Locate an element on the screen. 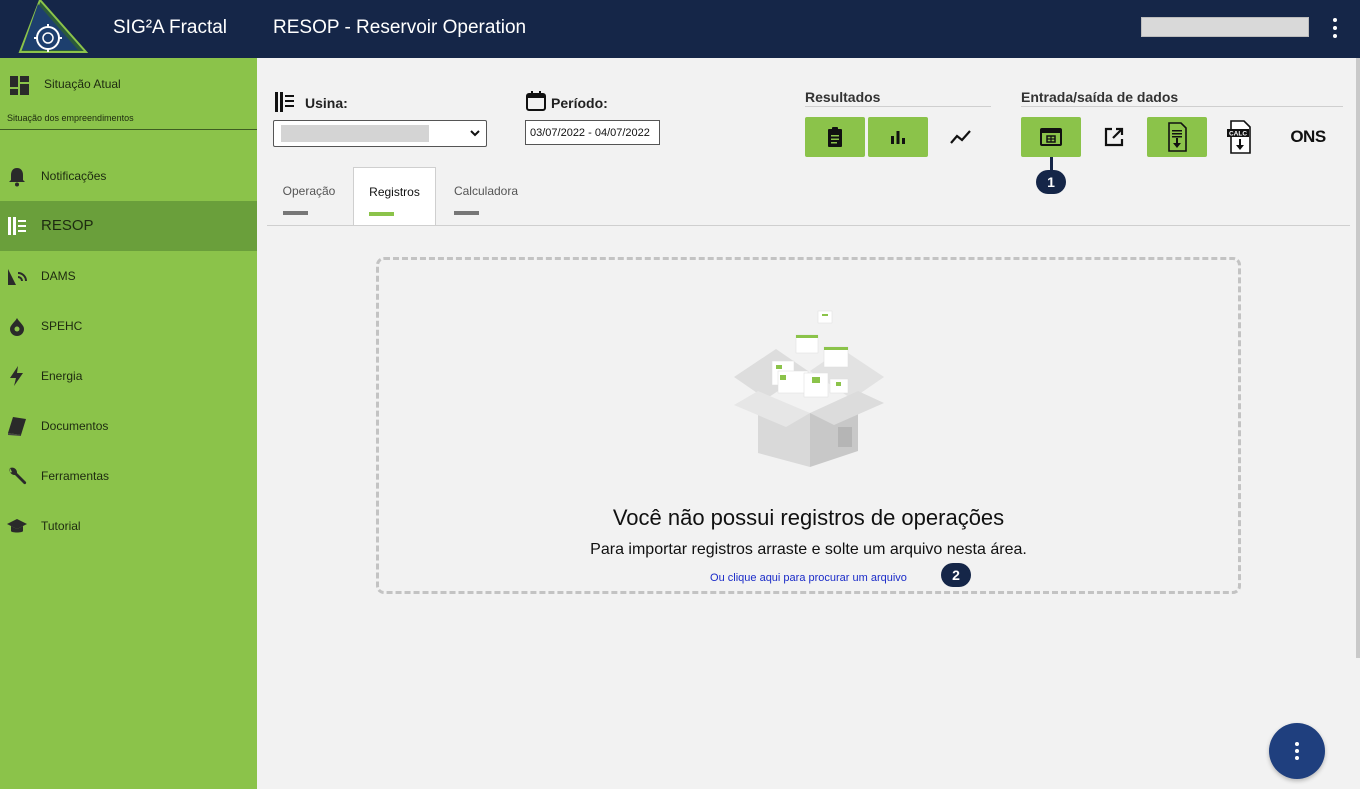 This screenshot has width=1360, height=789. entrada-saida-title: Entrada/saída de dados is located at coordinates (1100, 97).